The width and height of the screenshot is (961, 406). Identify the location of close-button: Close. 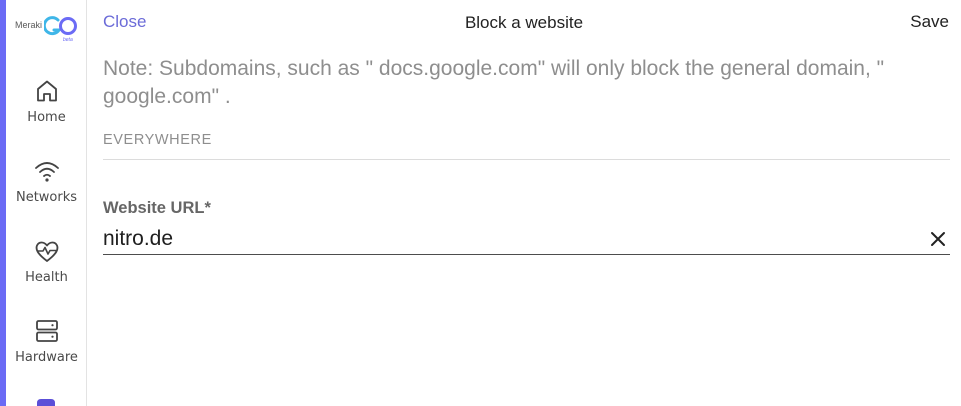
(124, 22).